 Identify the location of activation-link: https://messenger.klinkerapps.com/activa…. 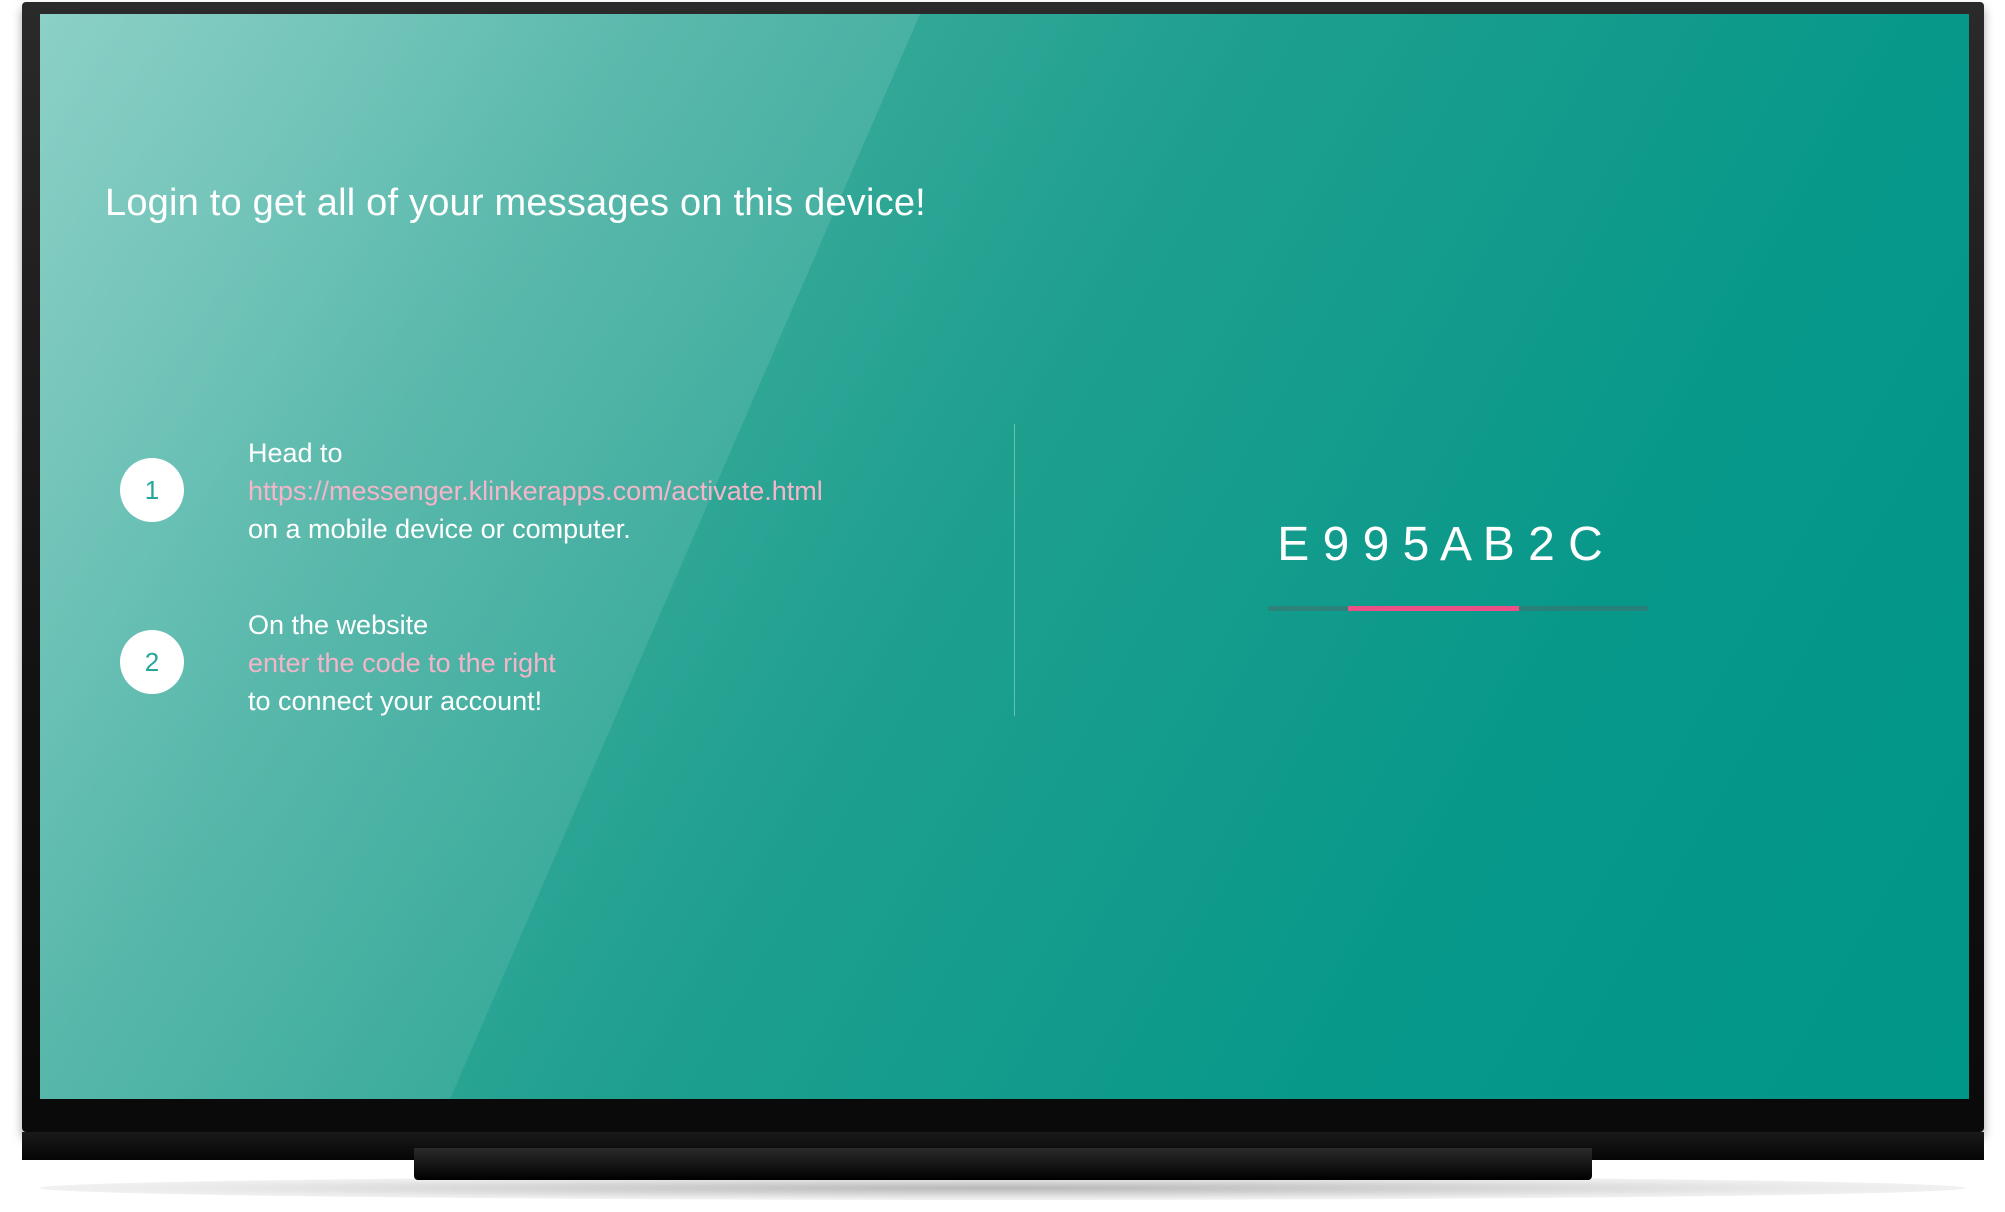
(598, 491).